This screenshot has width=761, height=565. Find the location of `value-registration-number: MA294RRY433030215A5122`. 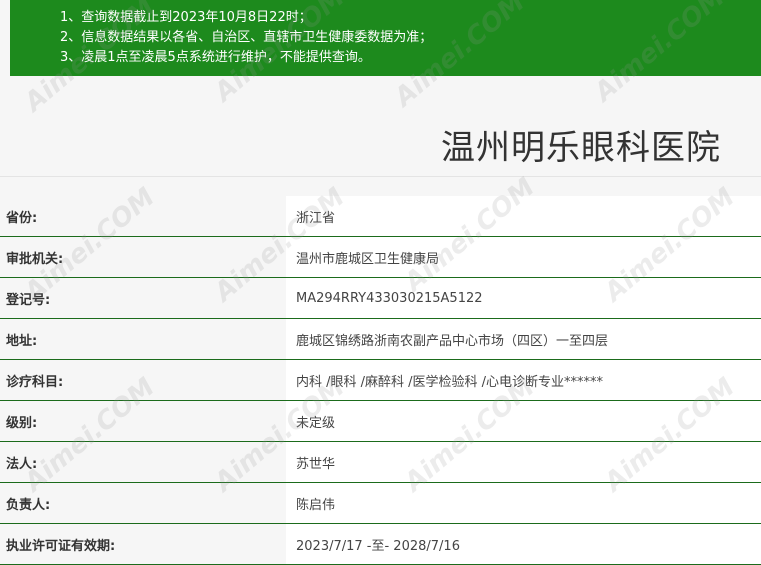

value-registration-number: MA294RRY433030215A5122 is located at coordinates (523, 298).